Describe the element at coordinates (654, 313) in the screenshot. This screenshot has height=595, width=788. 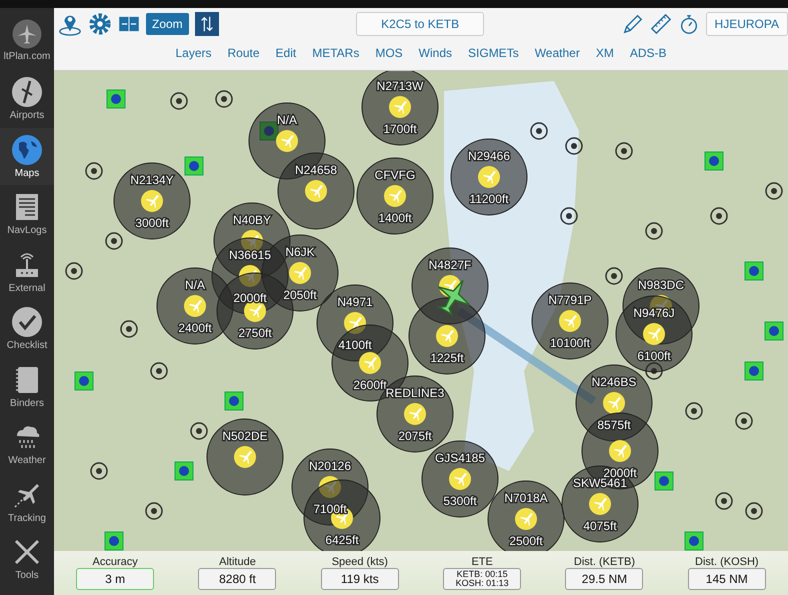
I see `aircraft-label: N9476J` at that location.